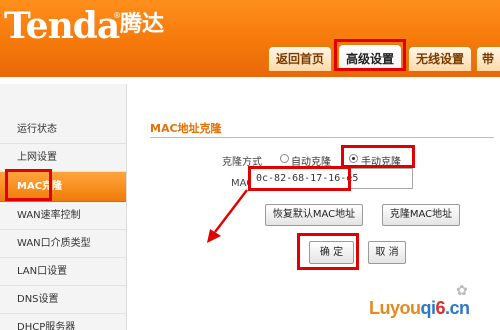 The height and width of the screenshot is (330, 500). I want to click on annotation-arrow, so click(227, 216).